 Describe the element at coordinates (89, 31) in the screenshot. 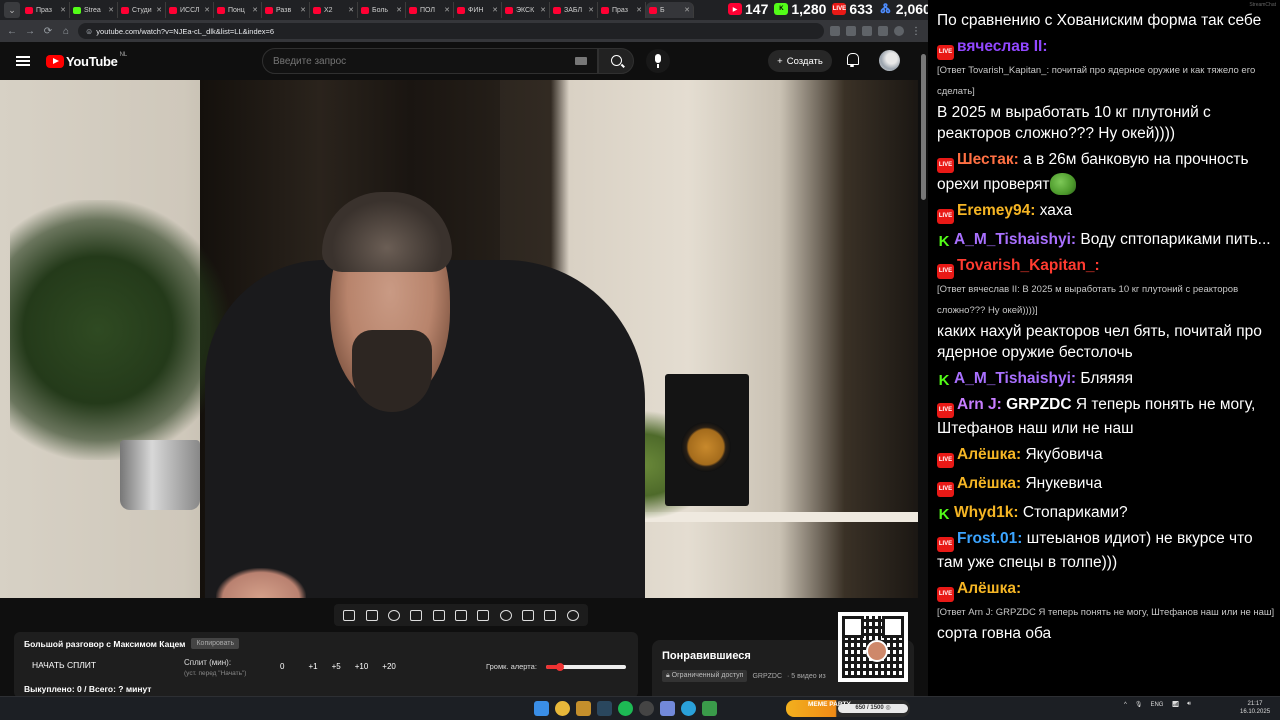

I see `site-info-icon: ⊜` at that location.